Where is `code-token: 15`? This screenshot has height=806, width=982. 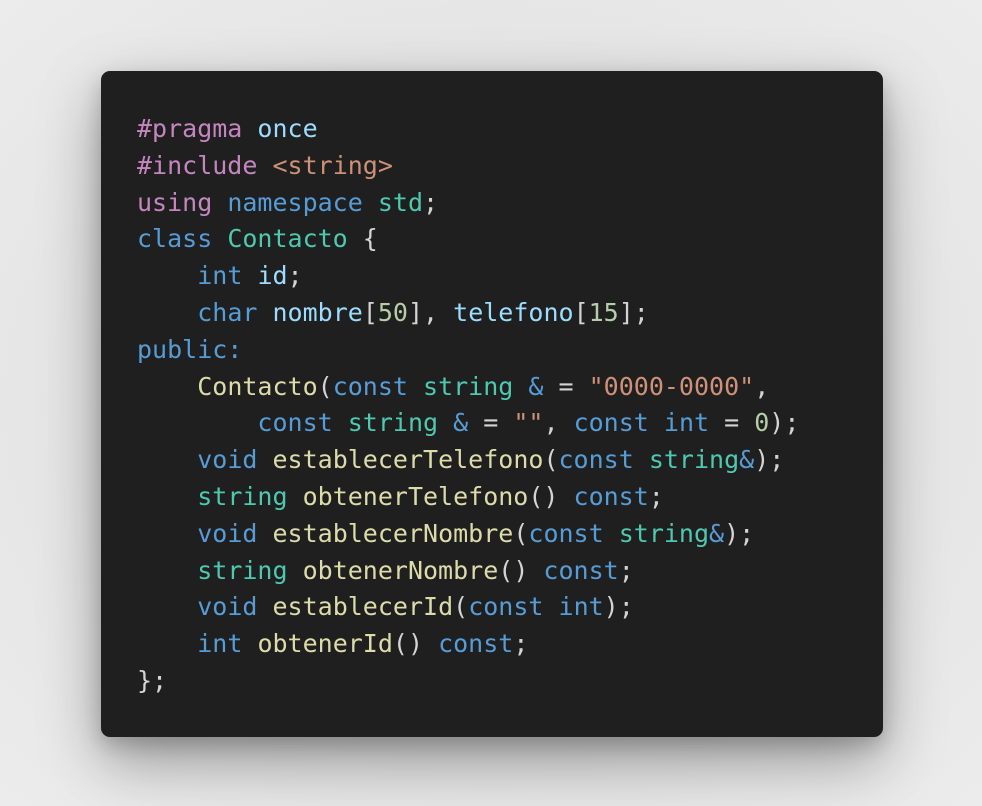 code-token: 15 is located at coordinates (603, 312).